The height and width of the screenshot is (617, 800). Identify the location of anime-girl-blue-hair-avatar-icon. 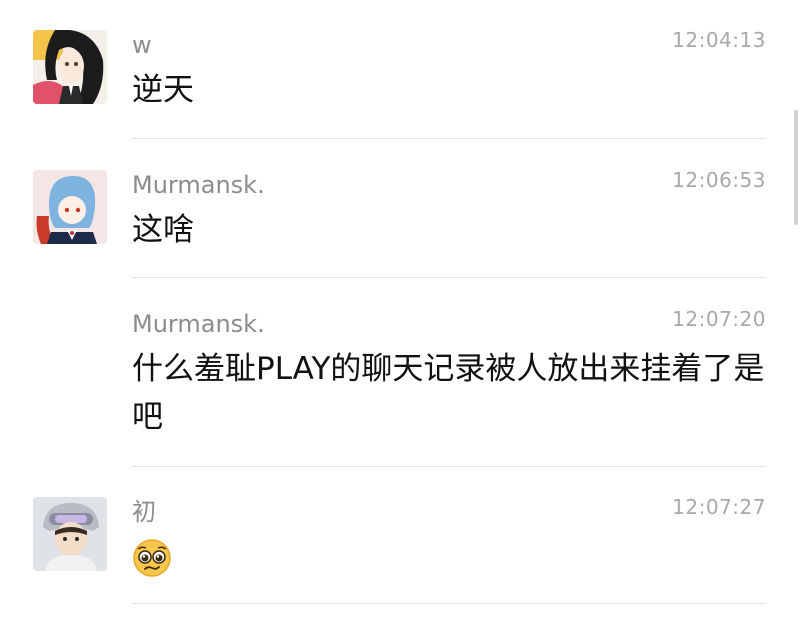
(70, 207).